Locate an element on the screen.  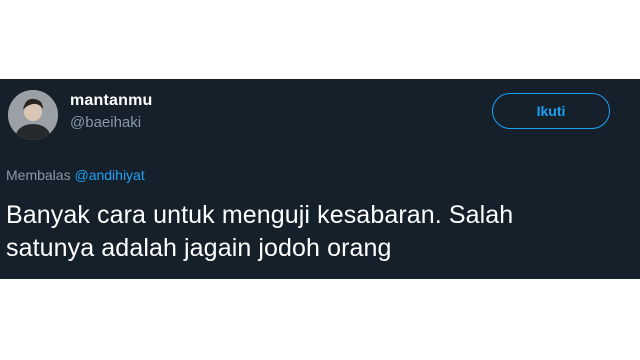
follow-button: Ikuti is located at coordinates (551, 111).